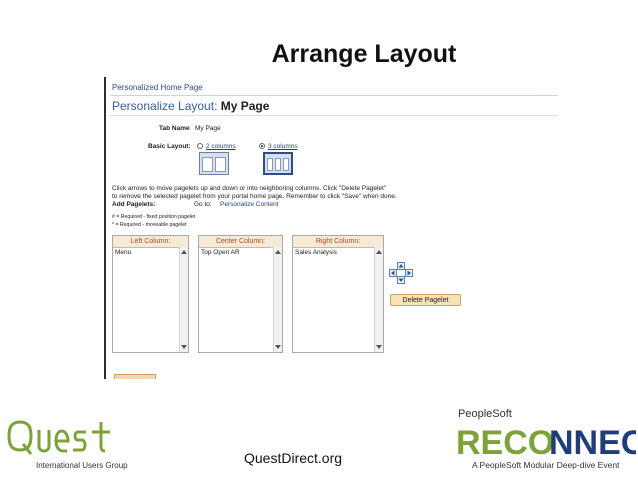 The image size is (638, 478). Describe the element at coordinates (123, 252) in the screenshot. I see `list-item: Menu` at that location.